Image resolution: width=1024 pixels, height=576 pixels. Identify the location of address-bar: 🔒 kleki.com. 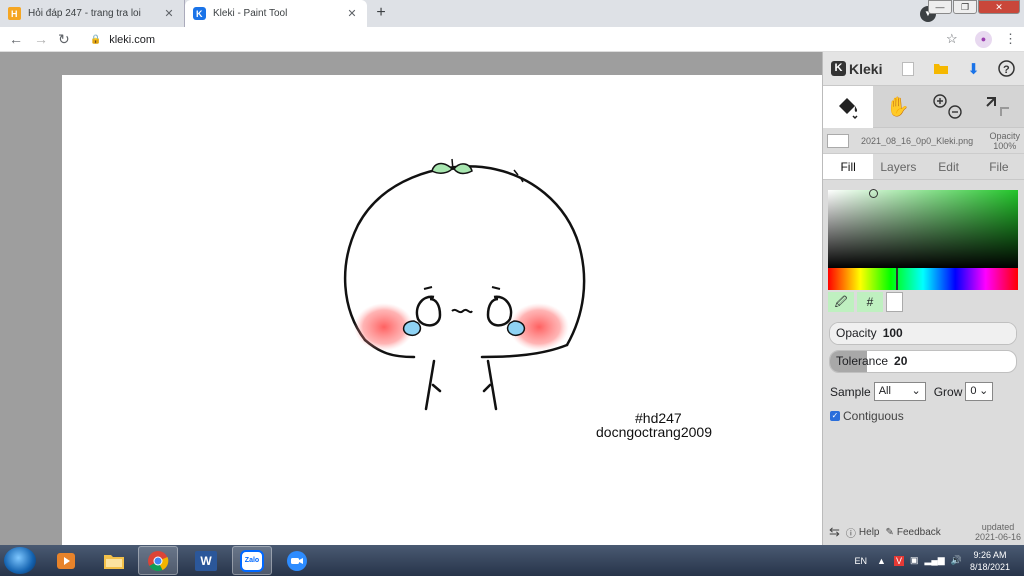
(522, 39).